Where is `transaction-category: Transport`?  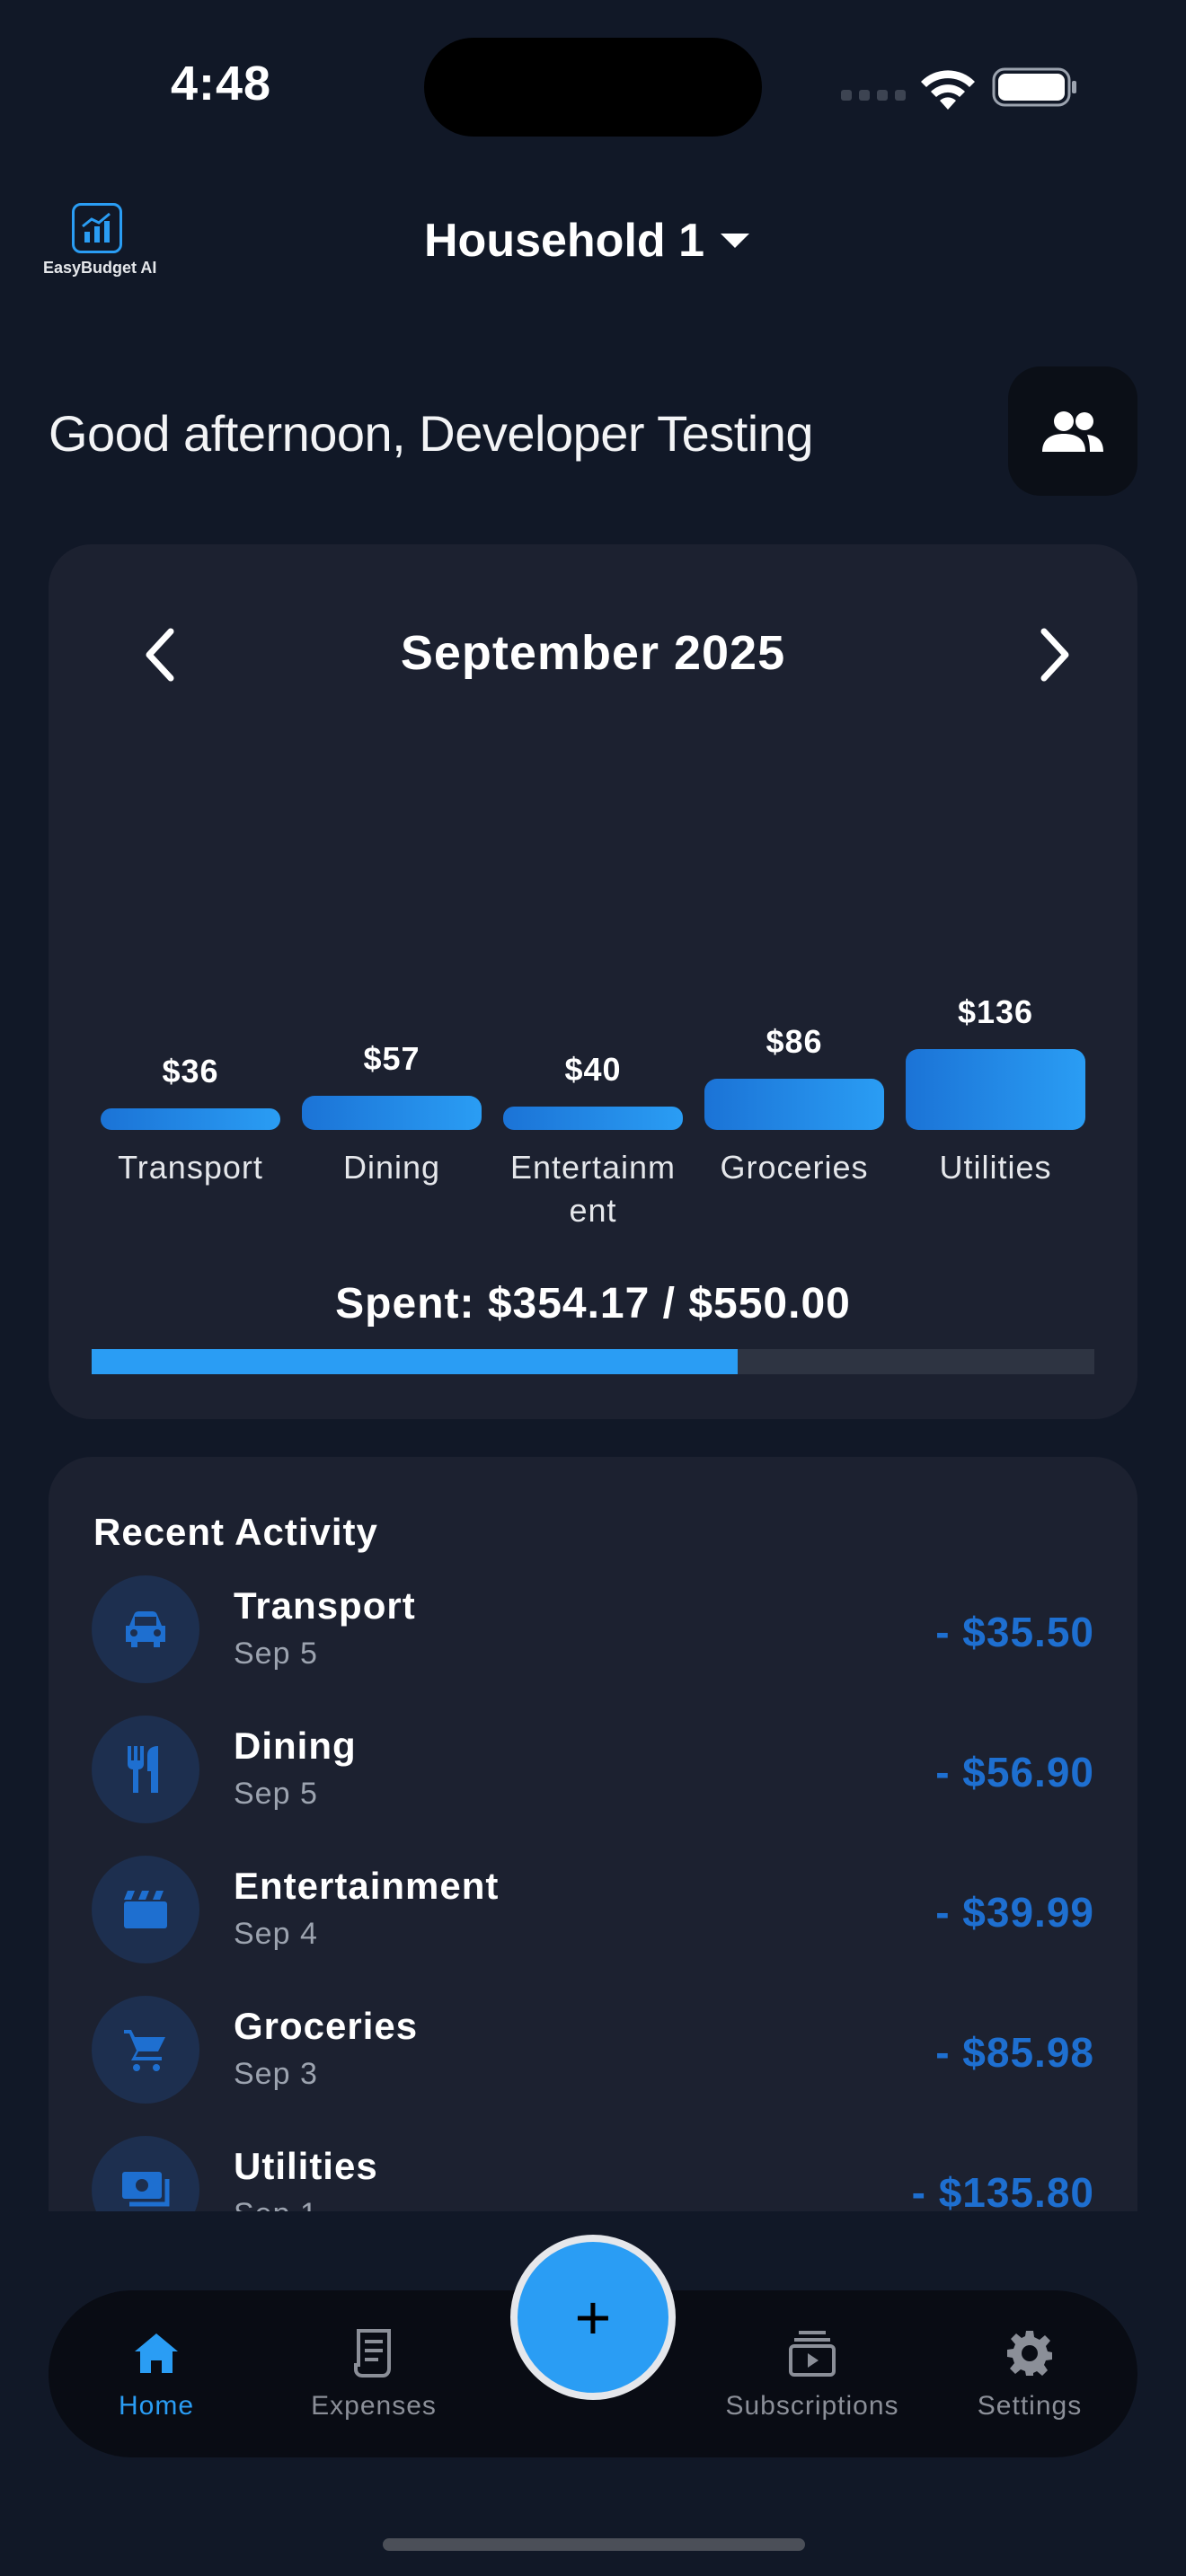
transaction-category: Transport is located at coordinates (325, 1605).